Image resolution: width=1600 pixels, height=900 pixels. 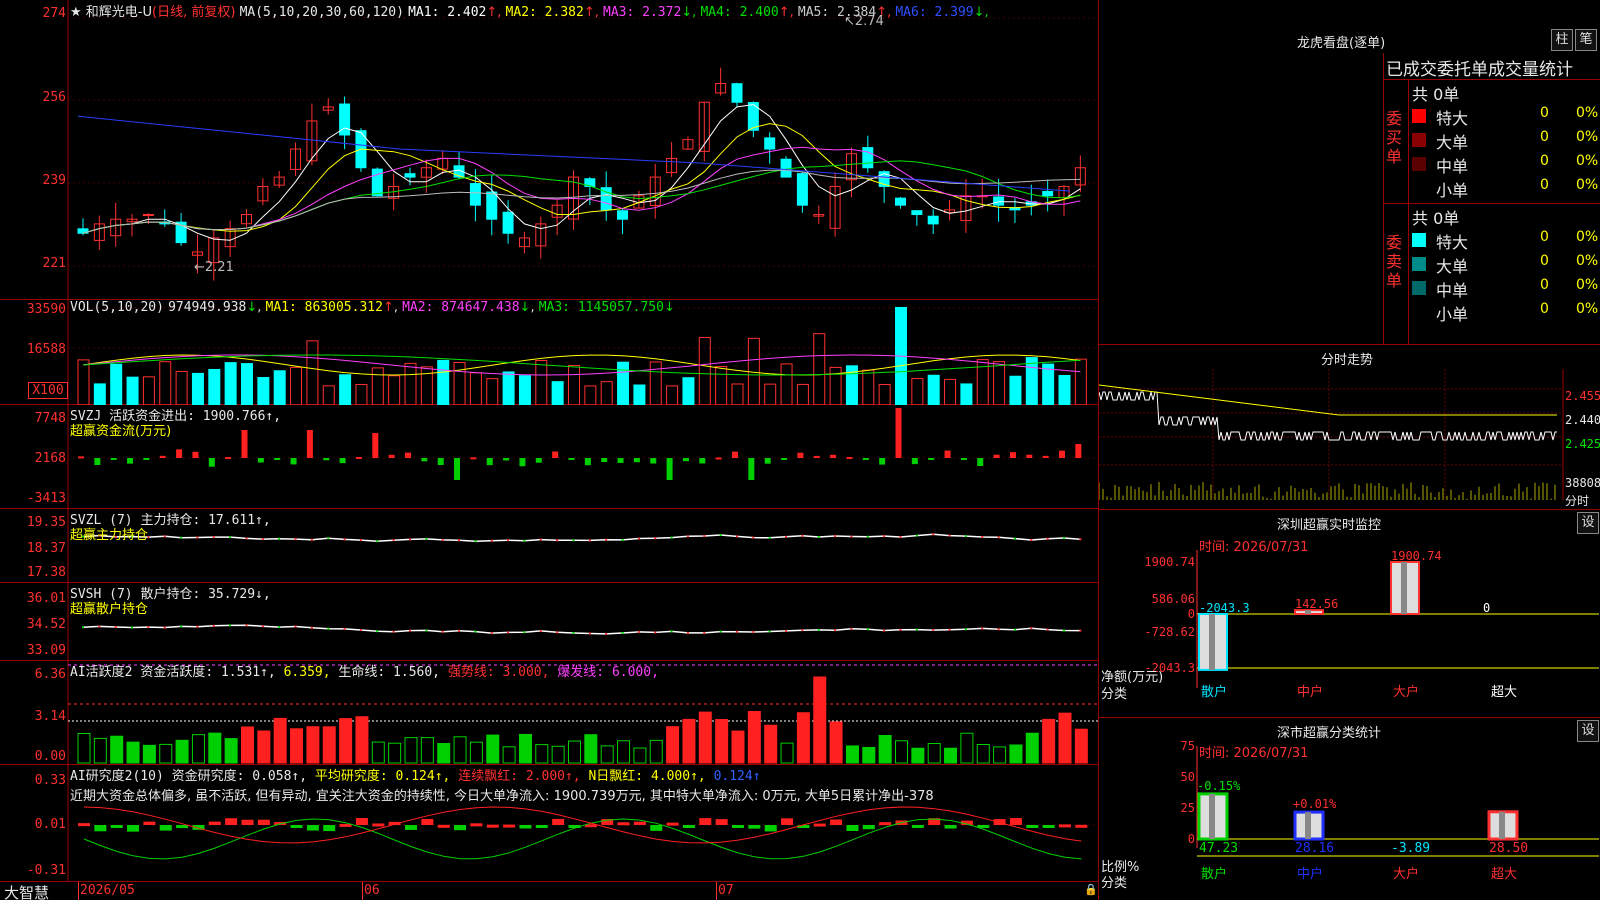 I want to click on bar-mode-button: 柱, so click(x=1562, y=40).